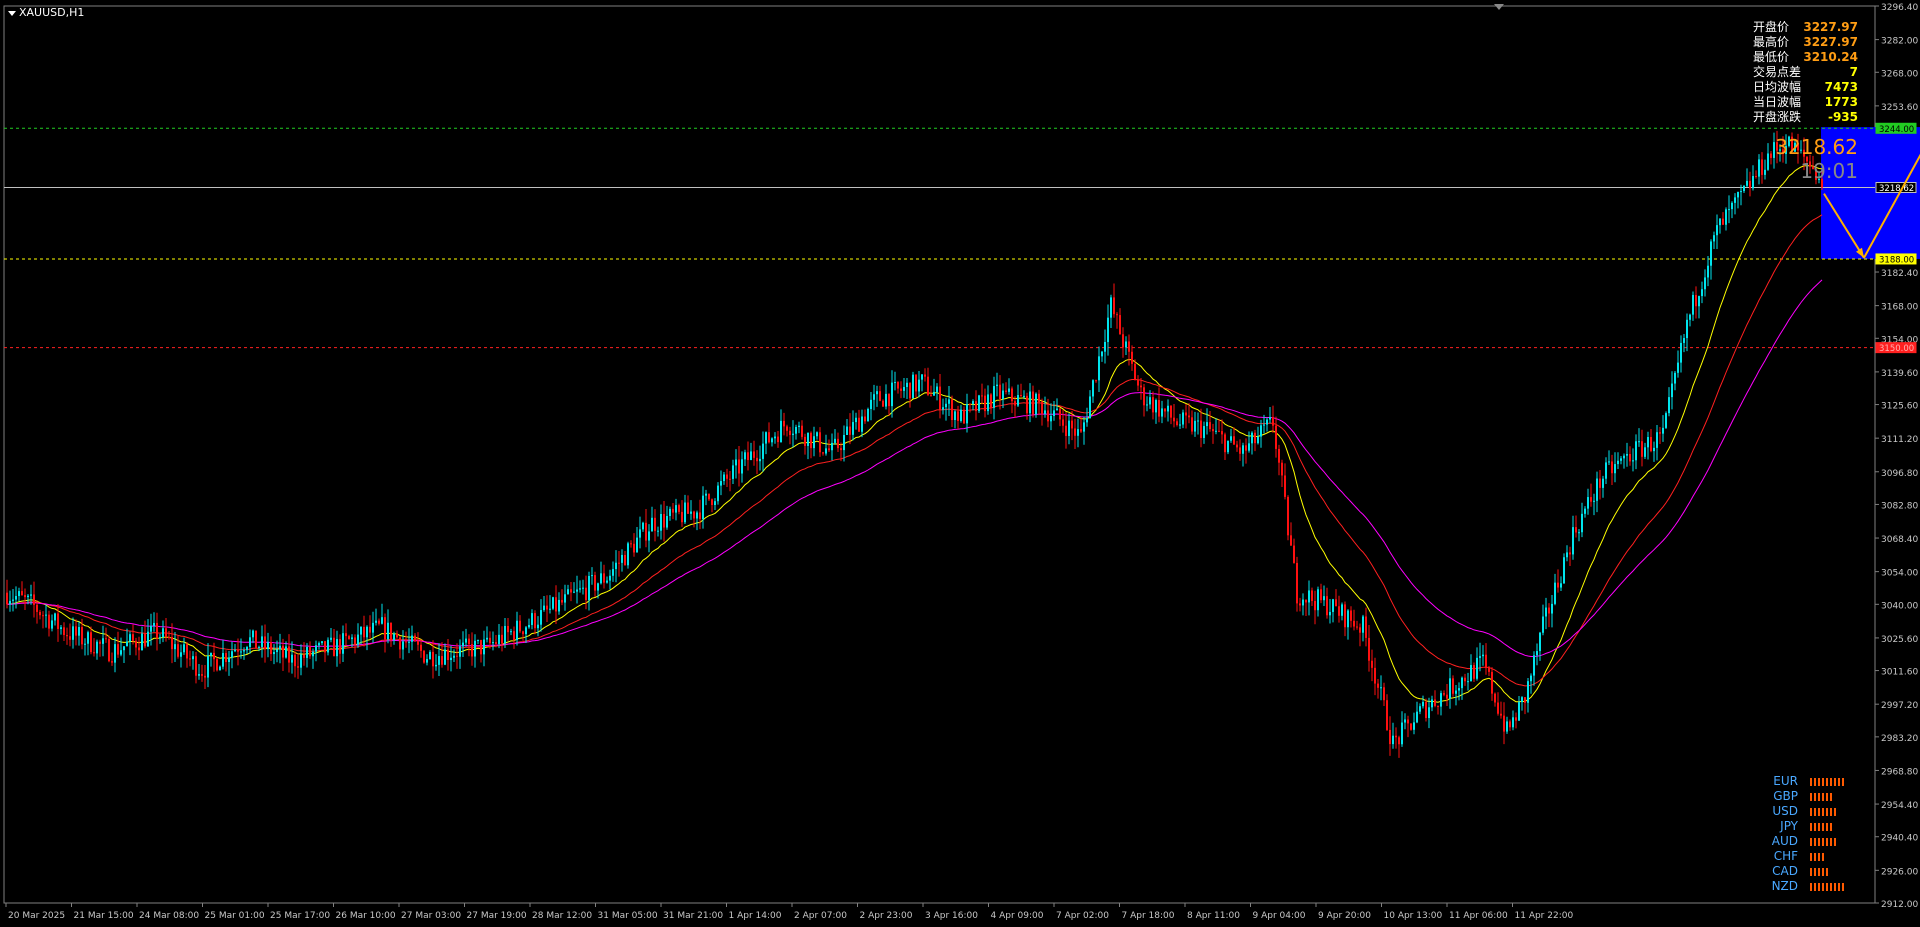  What do you see at coordinates (366, 916) in the screenshot?
I see `time-axis-label: 26 Mar 10:00` at bounding box center [366, 916].